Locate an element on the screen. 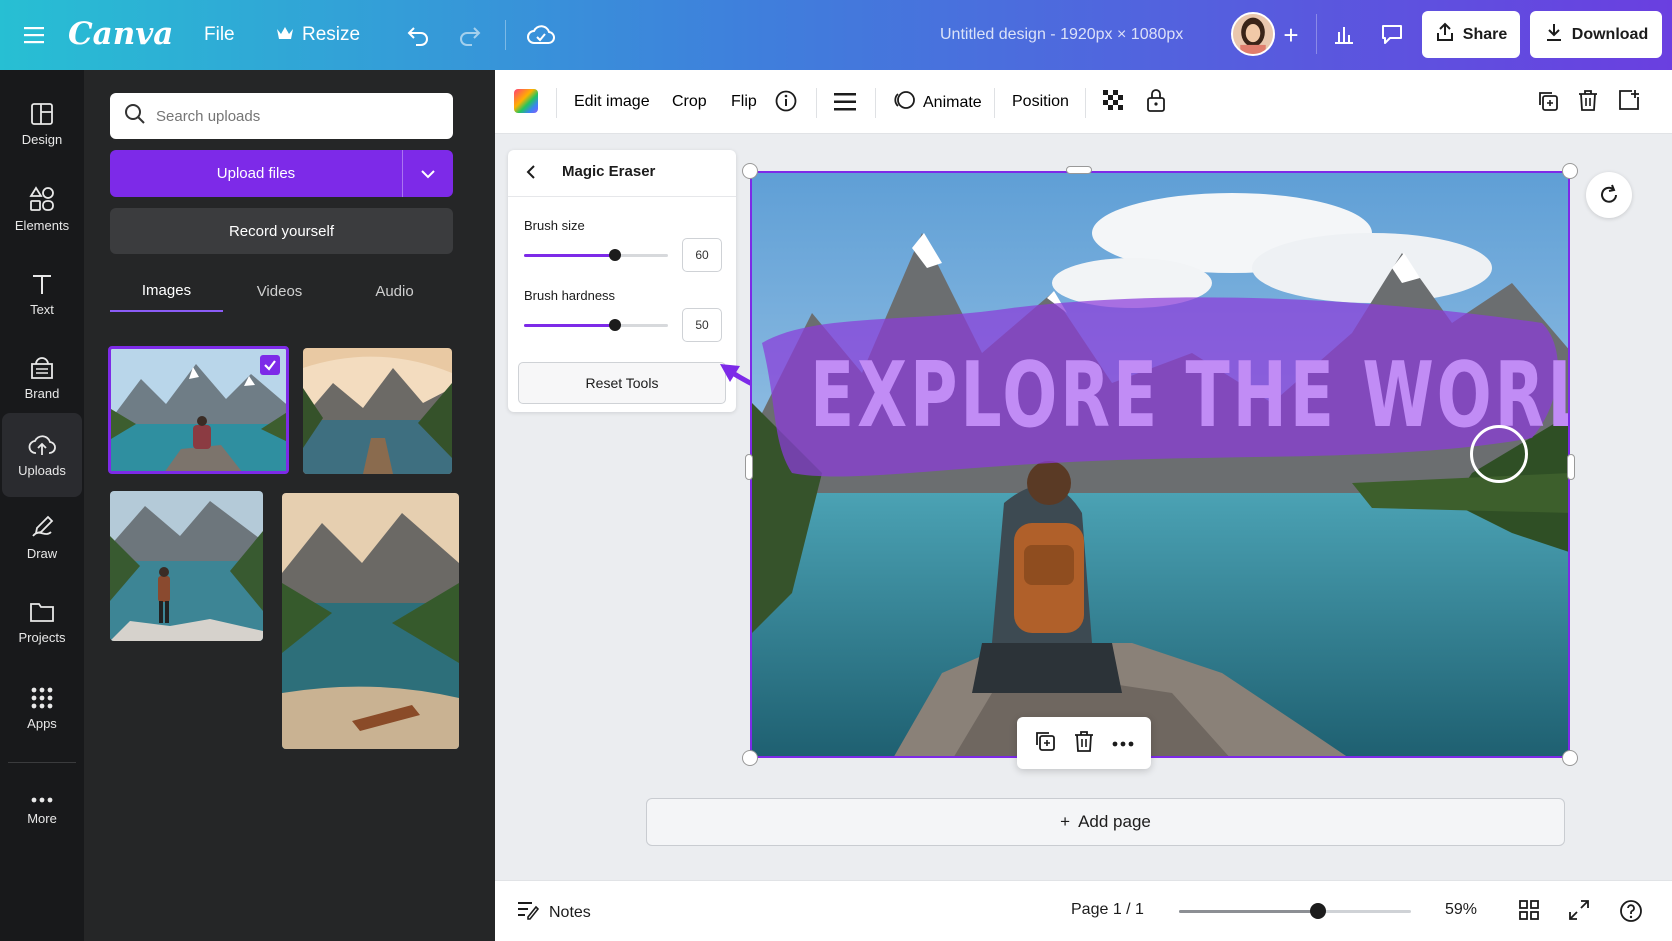 The width and height of the screenshot is (1672, 941). upload-files-label: Upload files is located at coordinates (256, 173).